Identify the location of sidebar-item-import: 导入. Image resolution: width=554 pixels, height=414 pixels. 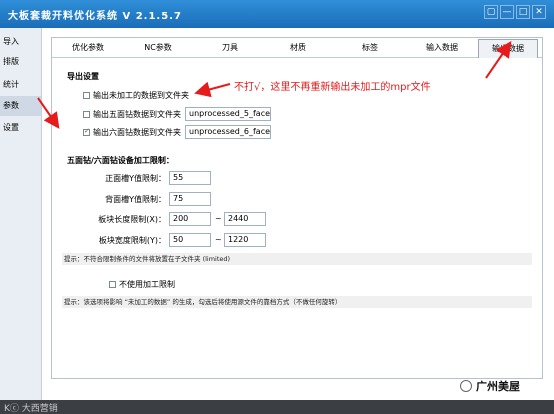
(20, 42).